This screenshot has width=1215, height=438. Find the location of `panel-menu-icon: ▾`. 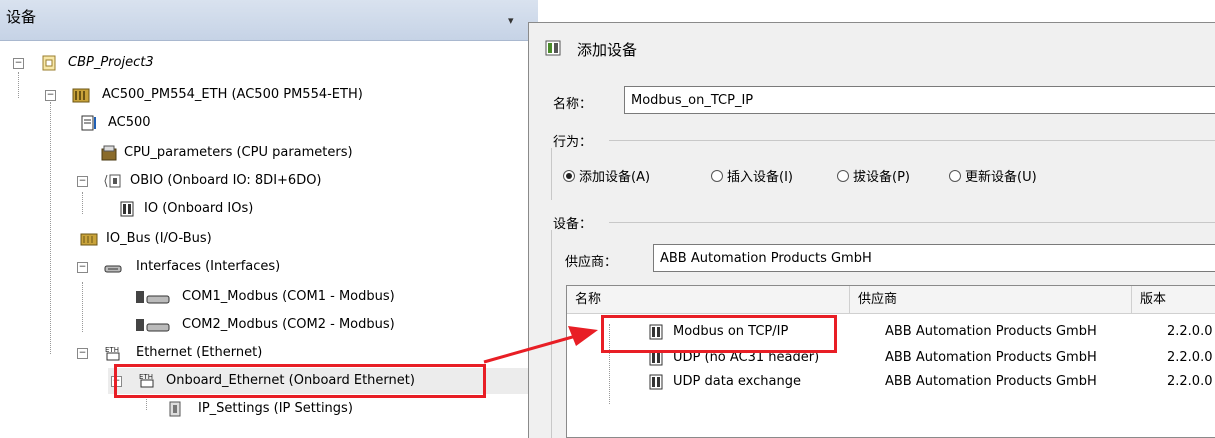

panel-menu-icon: ▾ is located at coordinates (511, 20).